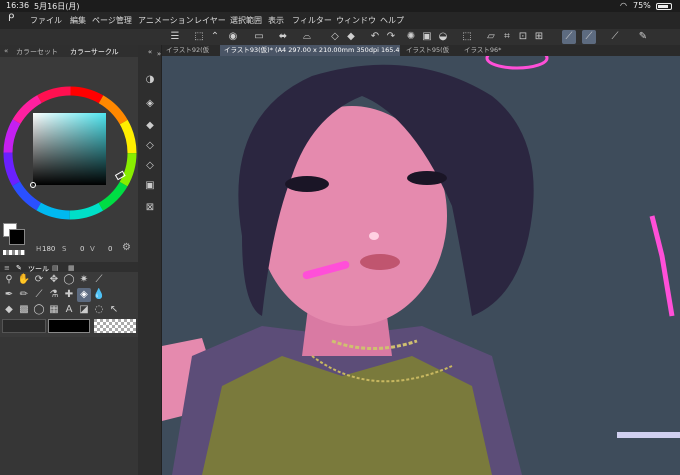 This screenshot has width=680, height=475. What do you see at coordinates (488, 50) in the screenshot?
I see `tab-illust-96: イラスト96*` at bounding box center [488, 50].